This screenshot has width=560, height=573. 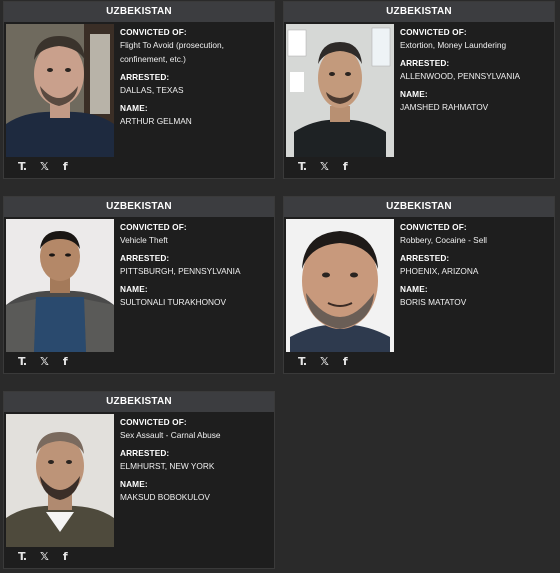 What do you see at coordinates (453, 45) in the screenshot?
I see `convicted-of-value: Extortion, Money Laundering` at bounding box center [453, 45].